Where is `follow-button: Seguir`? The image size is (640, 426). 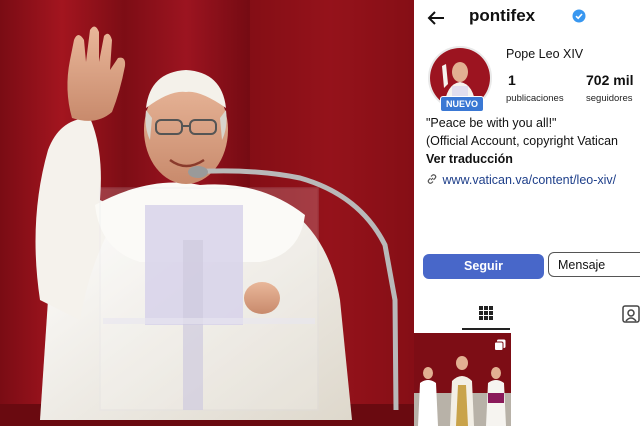
follow-button: Seguir is located at coordinates (483, 266).